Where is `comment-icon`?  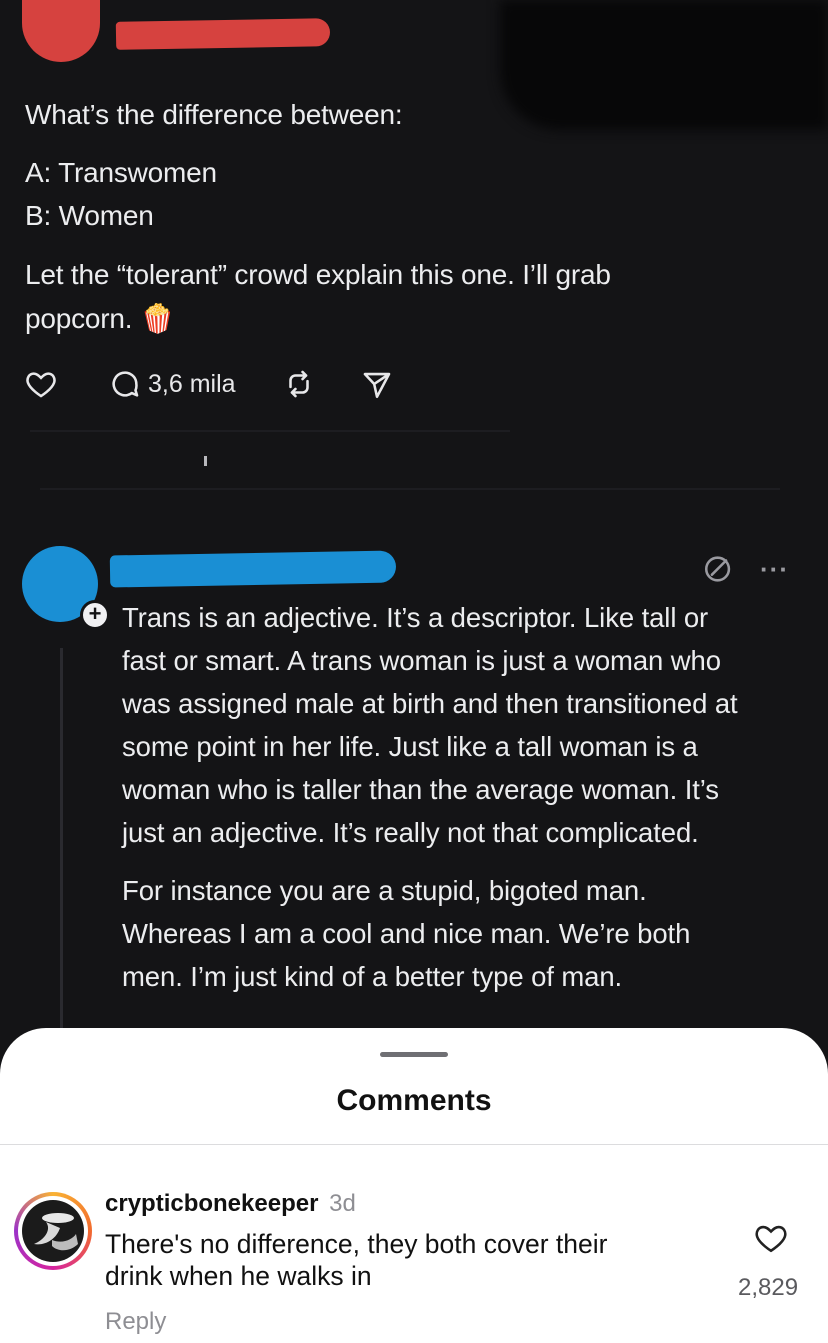 comment-icon is located at coordinates (125, 384).